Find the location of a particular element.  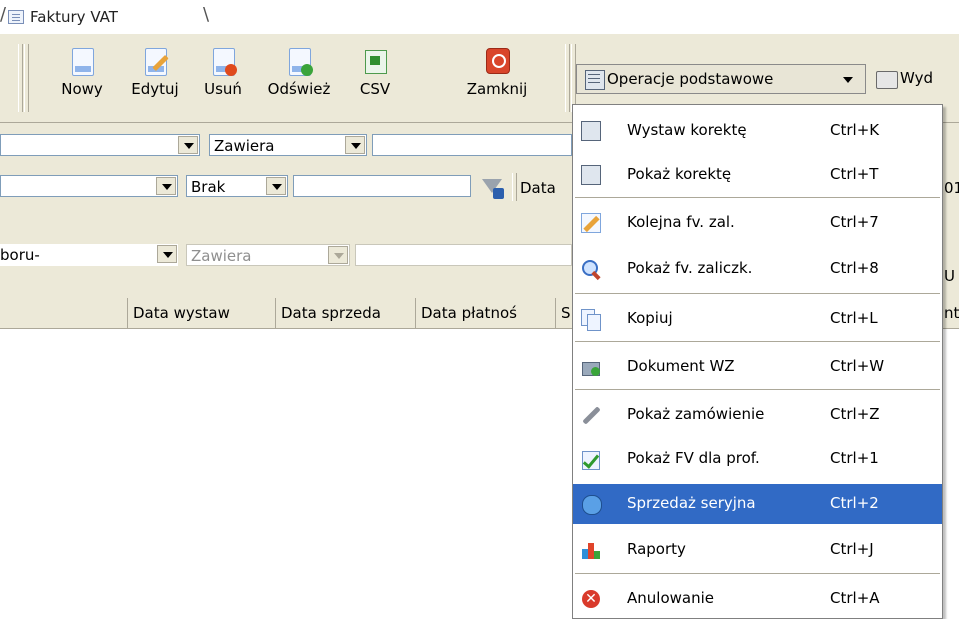

menu-item-pokaz-korekte: Pokaż korektę Ctrl+T is located at coordinates (757, 175).